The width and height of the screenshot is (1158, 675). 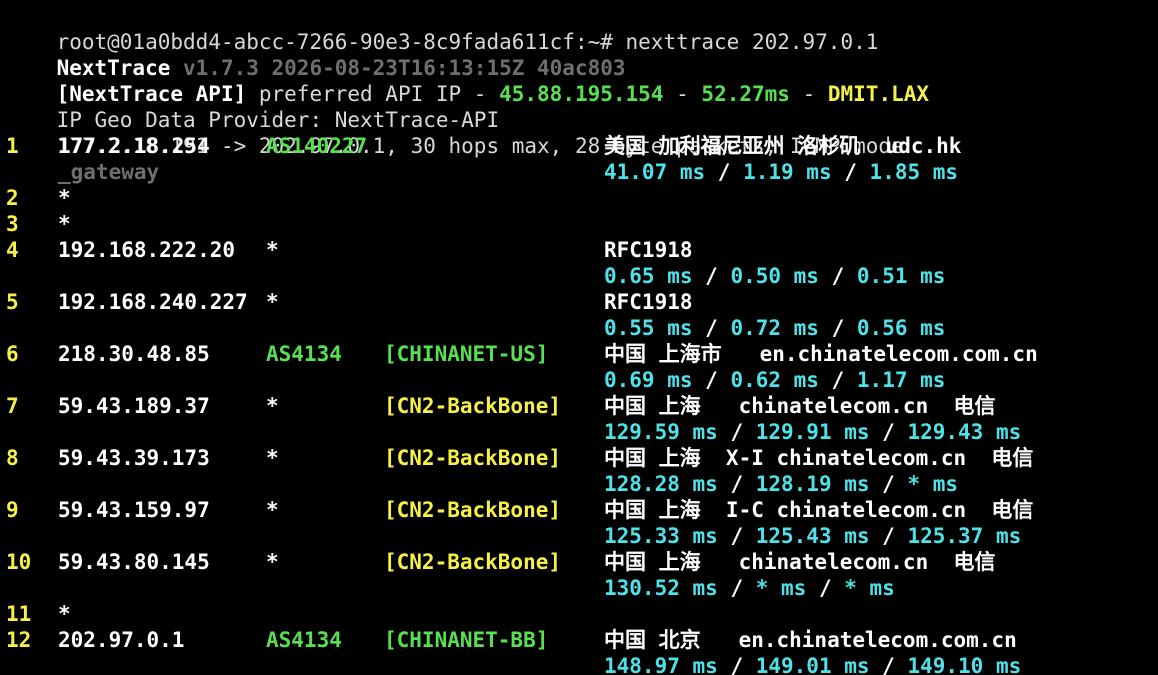 I want to click on hop-number: 11, so click(x=19, y=614).